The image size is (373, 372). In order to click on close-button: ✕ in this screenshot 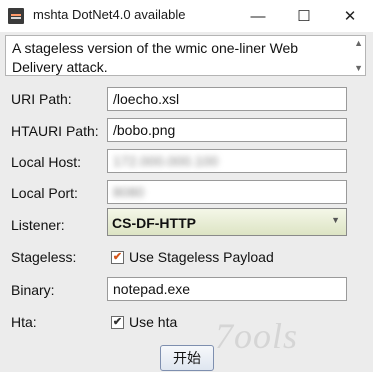, I will do `click(350, 16)`.